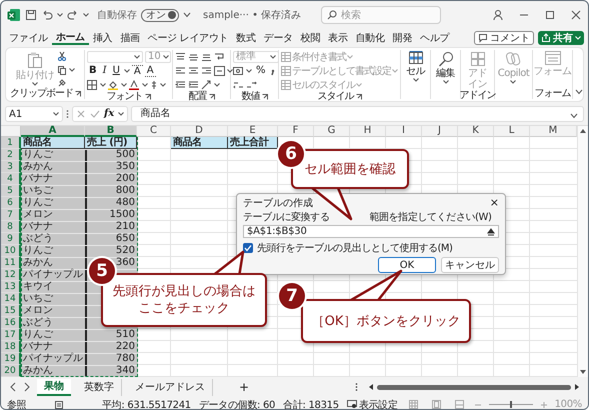 The image size is (589, 410). Describe the element at coordinates (134, 85) in the screenshot. I see `font-color-icon` at that location.